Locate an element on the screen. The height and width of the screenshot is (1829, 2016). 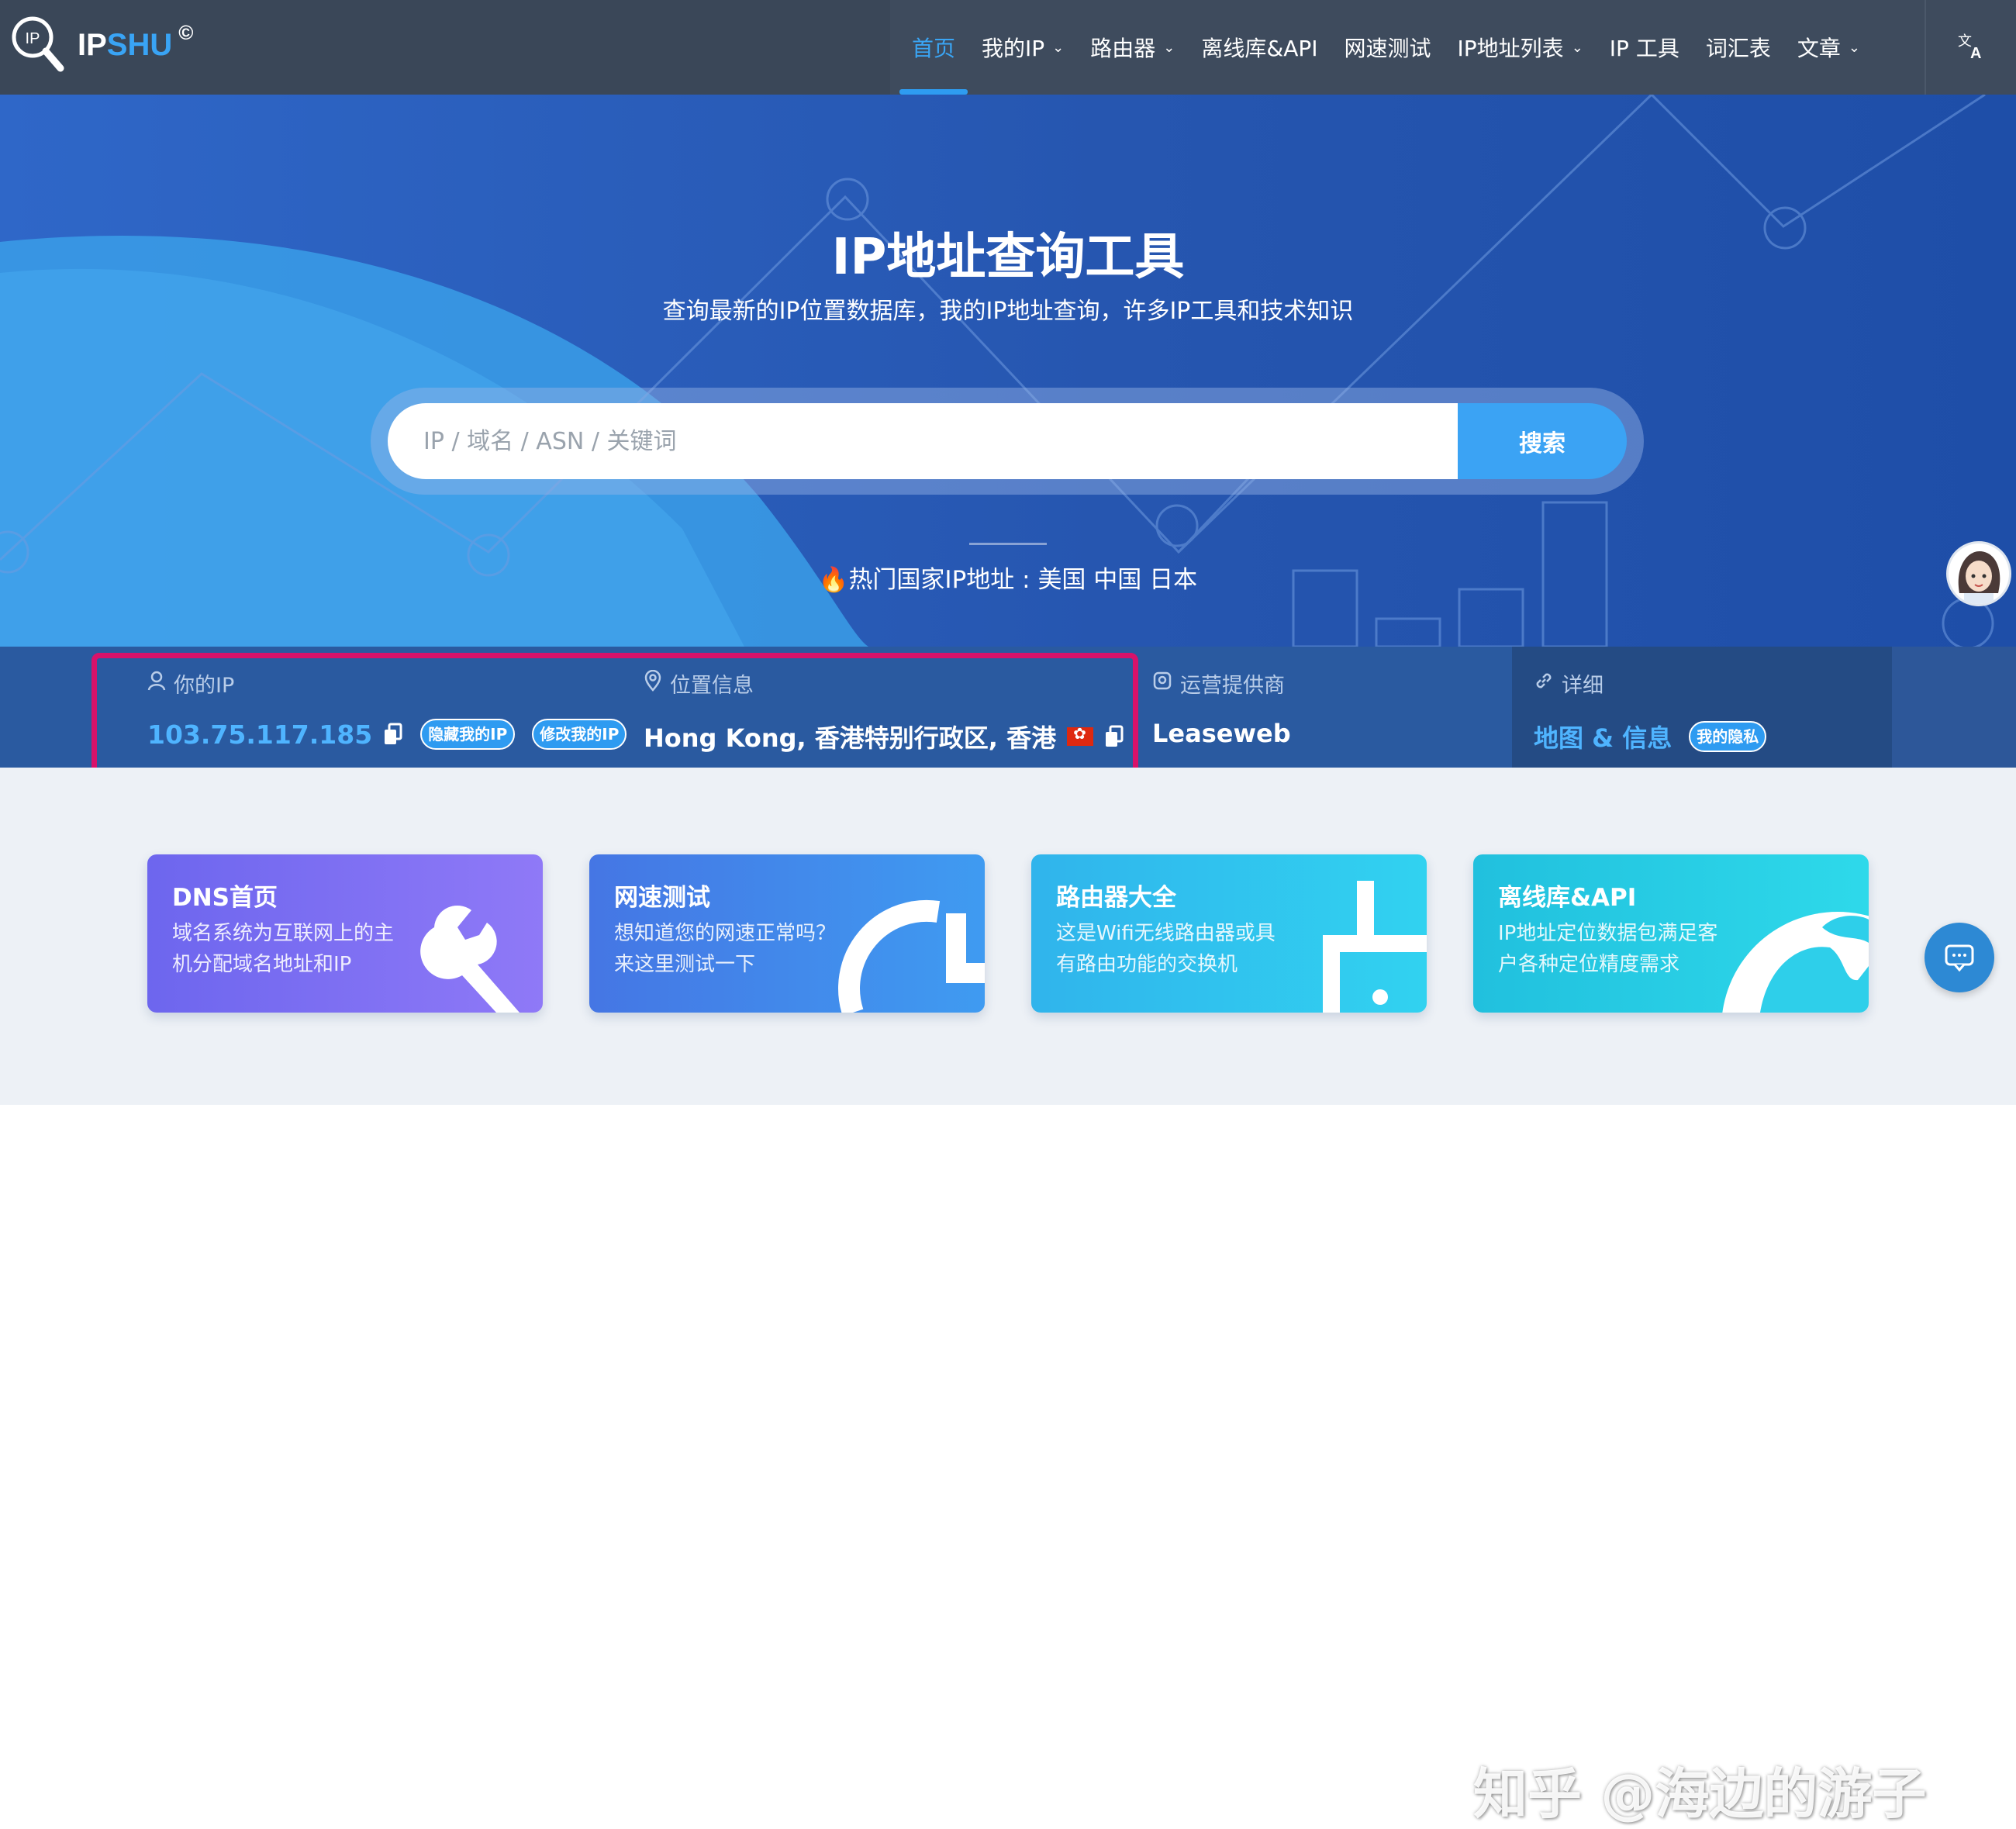
detail-label-text: 详细 is located at coordinates (1582, 686).